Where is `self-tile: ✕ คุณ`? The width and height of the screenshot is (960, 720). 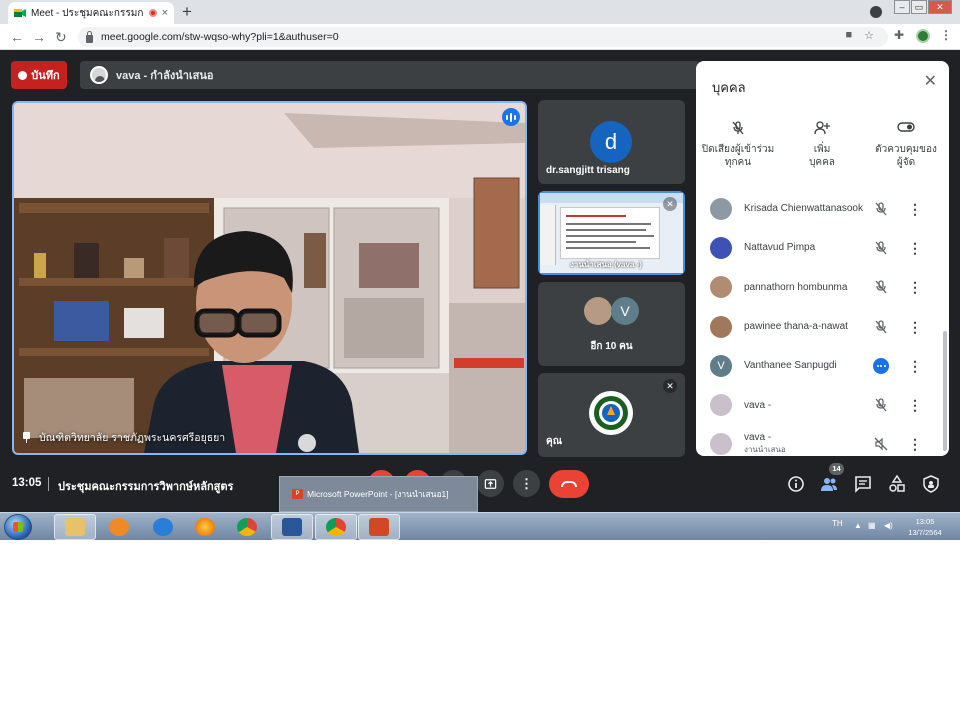
self-tile: ✕ คุณ is located at coordinates (611, 415).